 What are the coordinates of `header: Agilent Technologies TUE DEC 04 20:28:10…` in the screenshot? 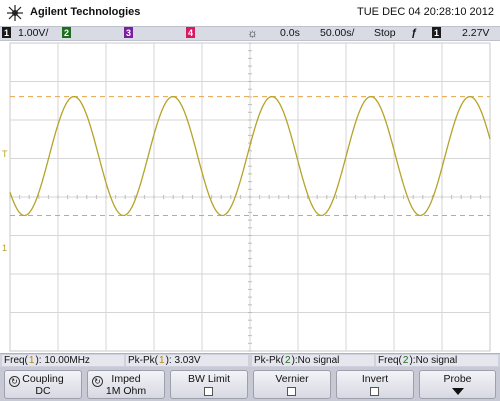 It's located at (250, 13).